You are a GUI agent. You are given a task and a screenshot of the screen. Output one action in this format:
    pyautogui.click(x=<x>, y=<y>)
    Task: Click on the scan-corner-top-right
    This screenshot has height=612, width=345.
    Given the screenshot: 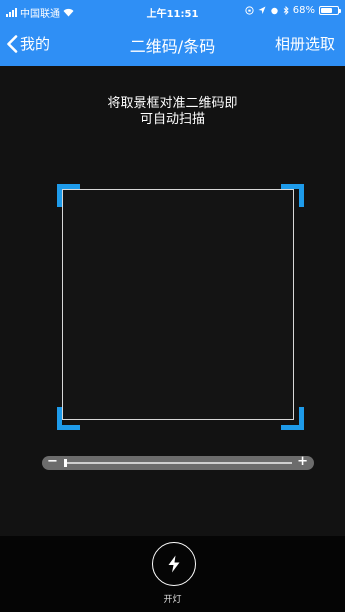 What is the action you would take?
    pyautogui.click(x=292, y=195)
    